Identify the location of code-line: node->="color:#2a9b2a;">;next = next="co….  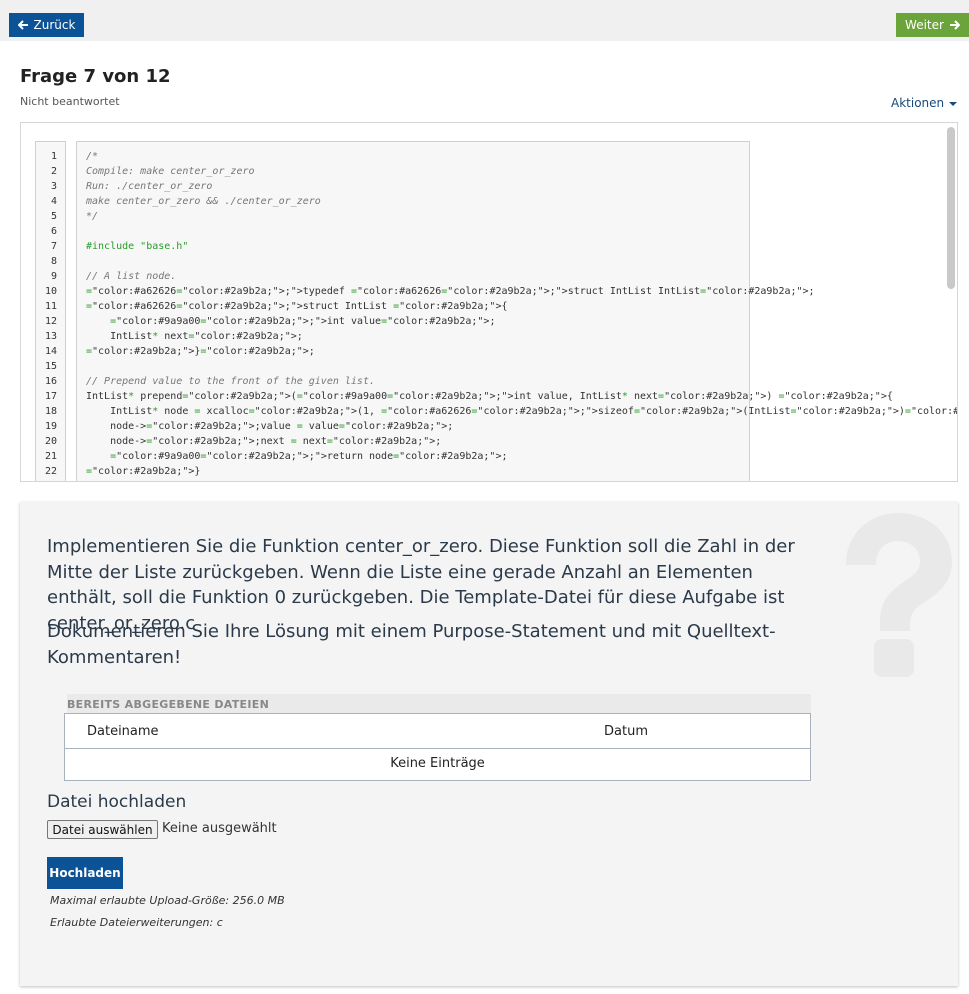
(264, 441).